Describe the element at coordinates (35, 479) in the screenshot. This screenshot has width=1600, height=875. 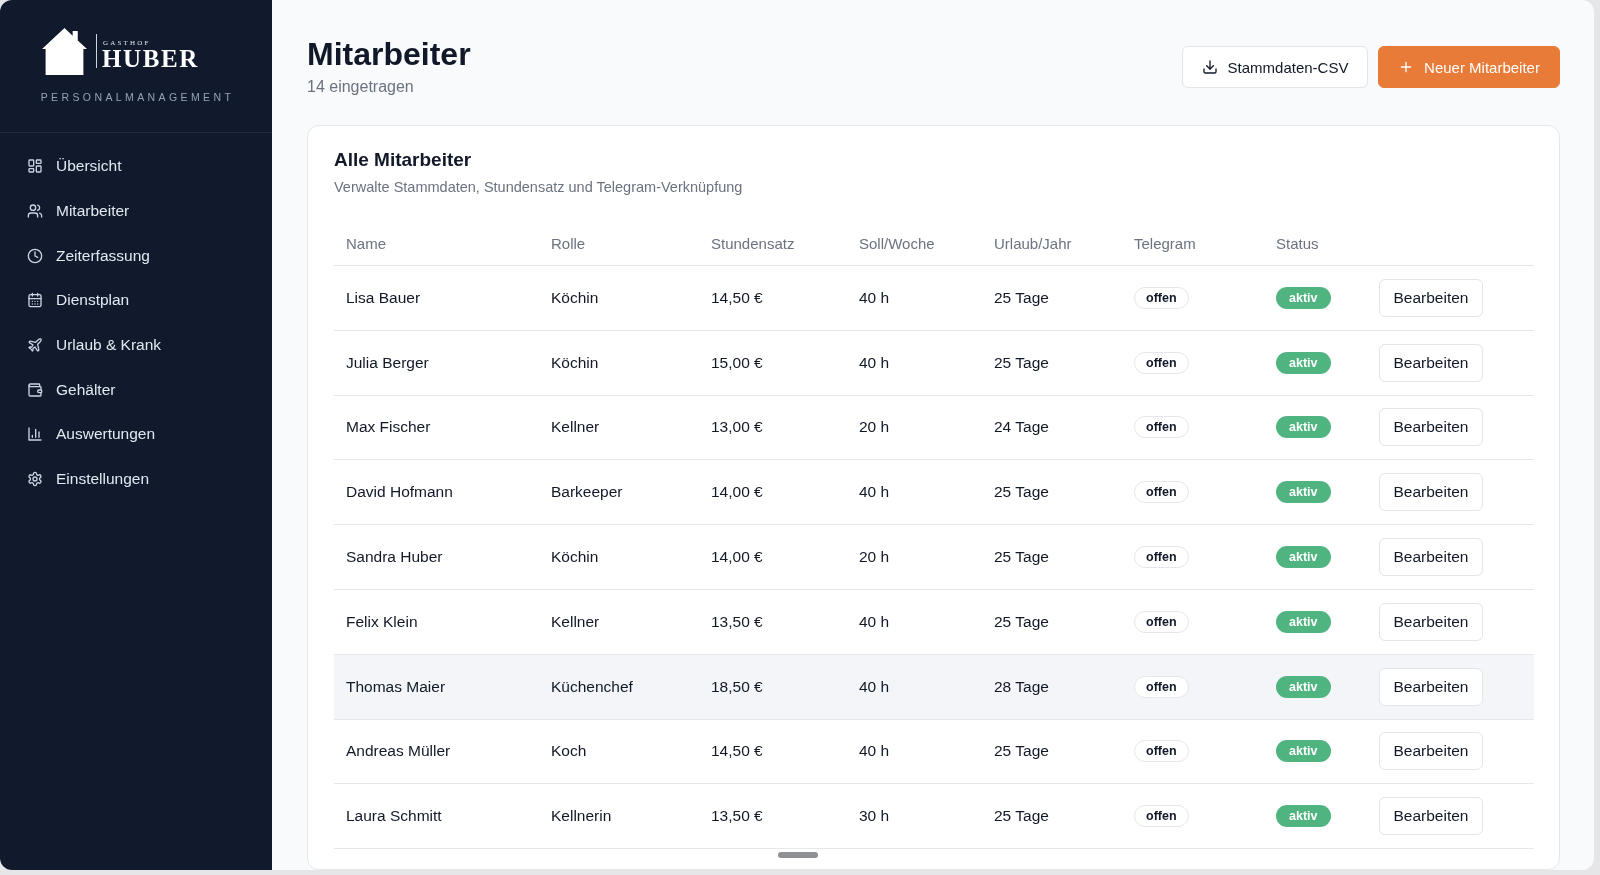
I see `settings-icon` at that location.